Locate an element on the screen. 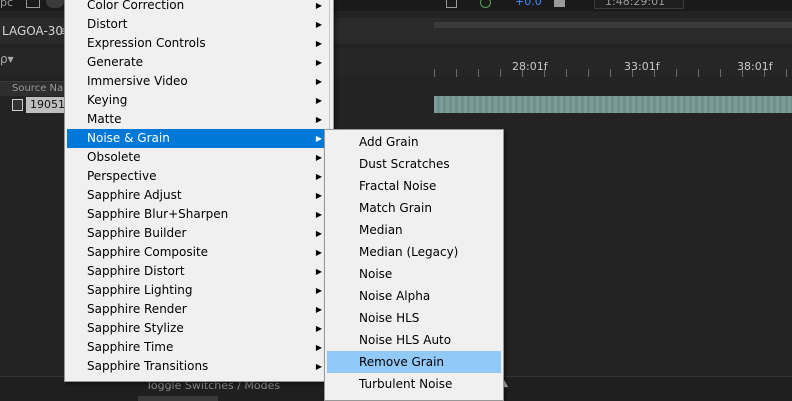  checkbox-icon is located at coordinates (451, 4).